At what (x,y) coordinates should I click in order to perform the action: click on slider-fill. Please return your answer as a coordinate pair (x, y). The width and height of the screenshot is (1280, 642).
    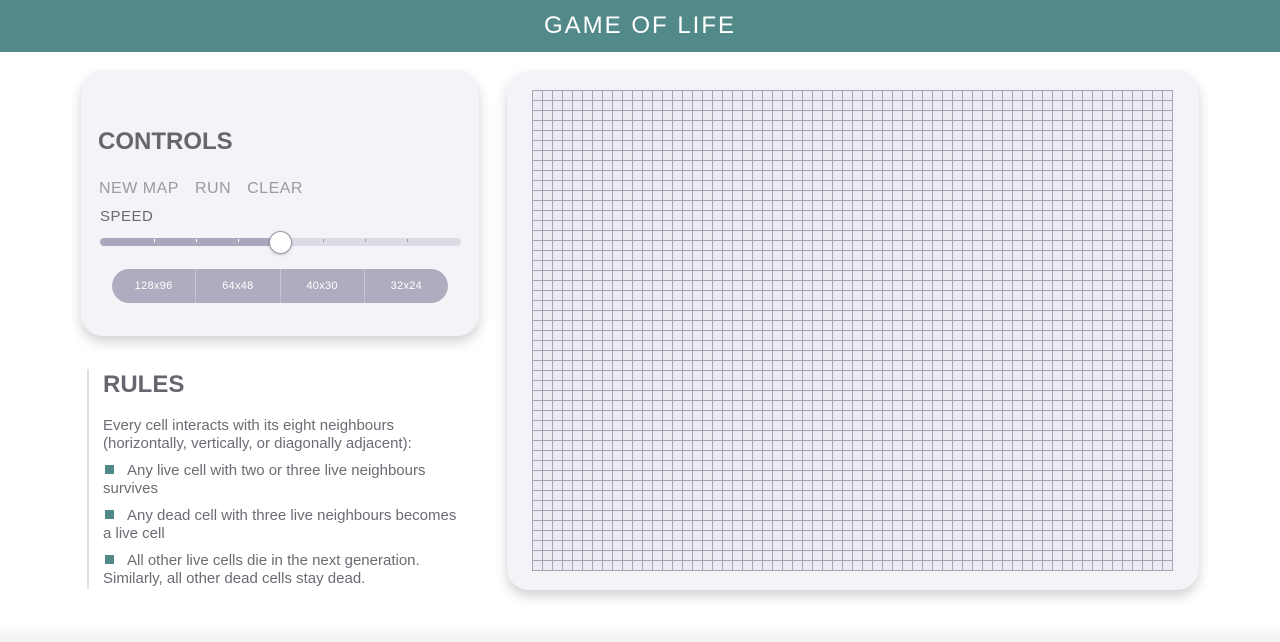
    Looking at the image, I should click on (190, 242).